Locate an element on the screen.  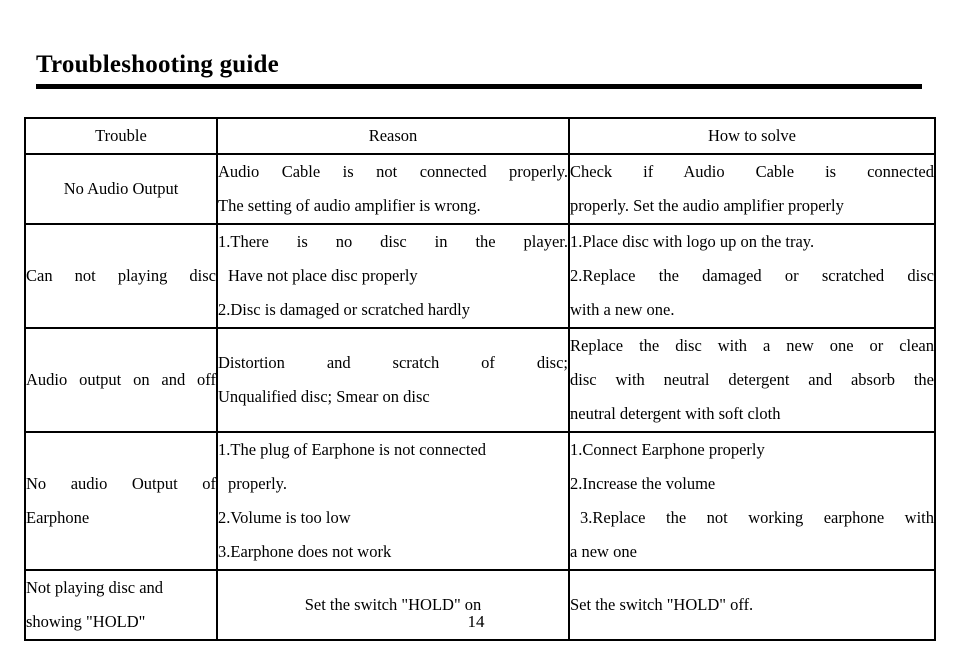
title-underline-rule is located at coordinates (479, 86).